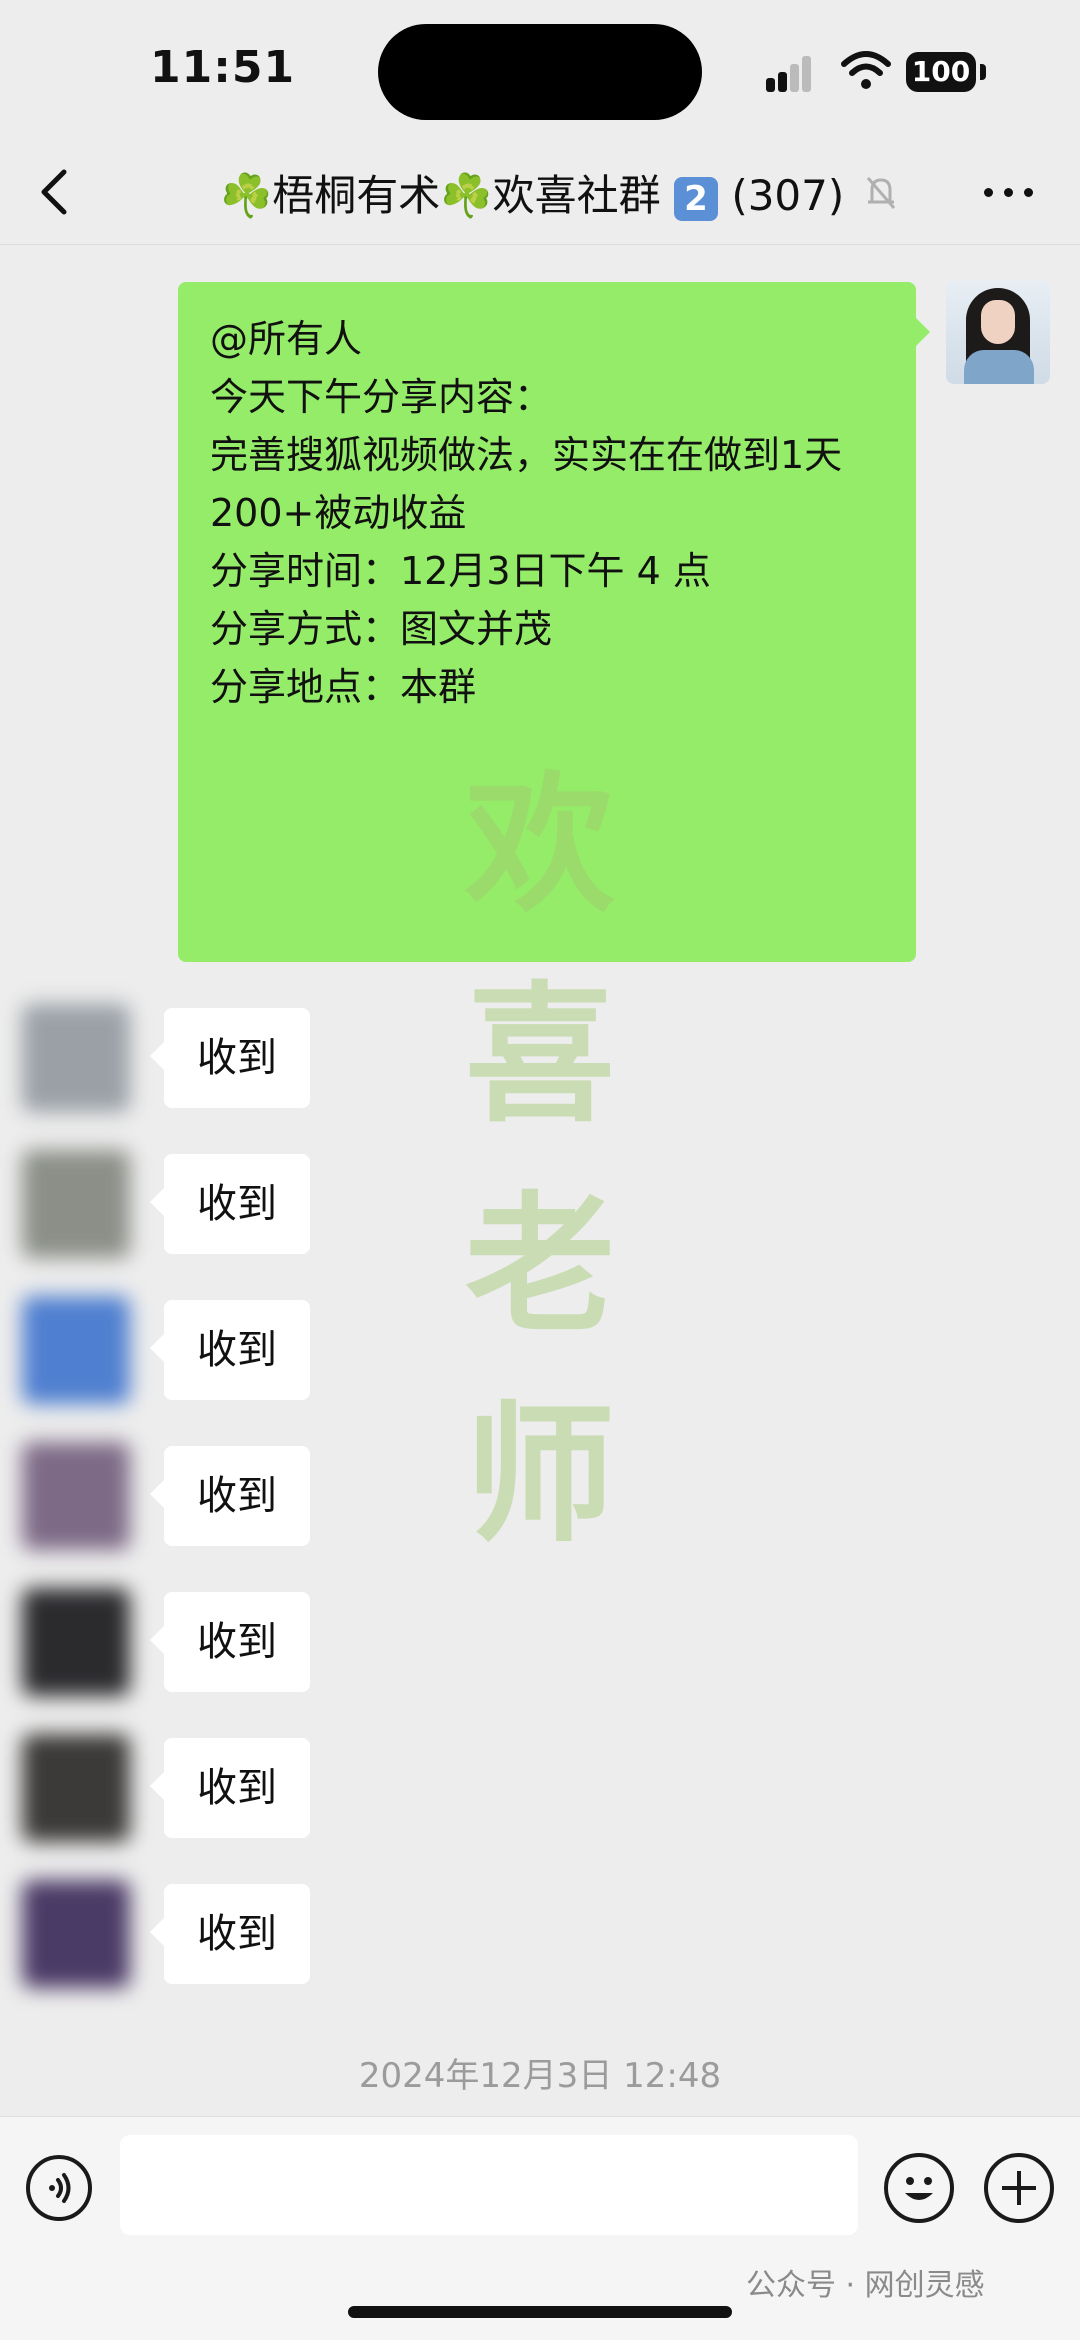 This screenshot has height=2340, width=1080. What do you see at coordinates (788, 195) in the screenshot?
I see `member-count: (307)` at bounding box center [788, 195].